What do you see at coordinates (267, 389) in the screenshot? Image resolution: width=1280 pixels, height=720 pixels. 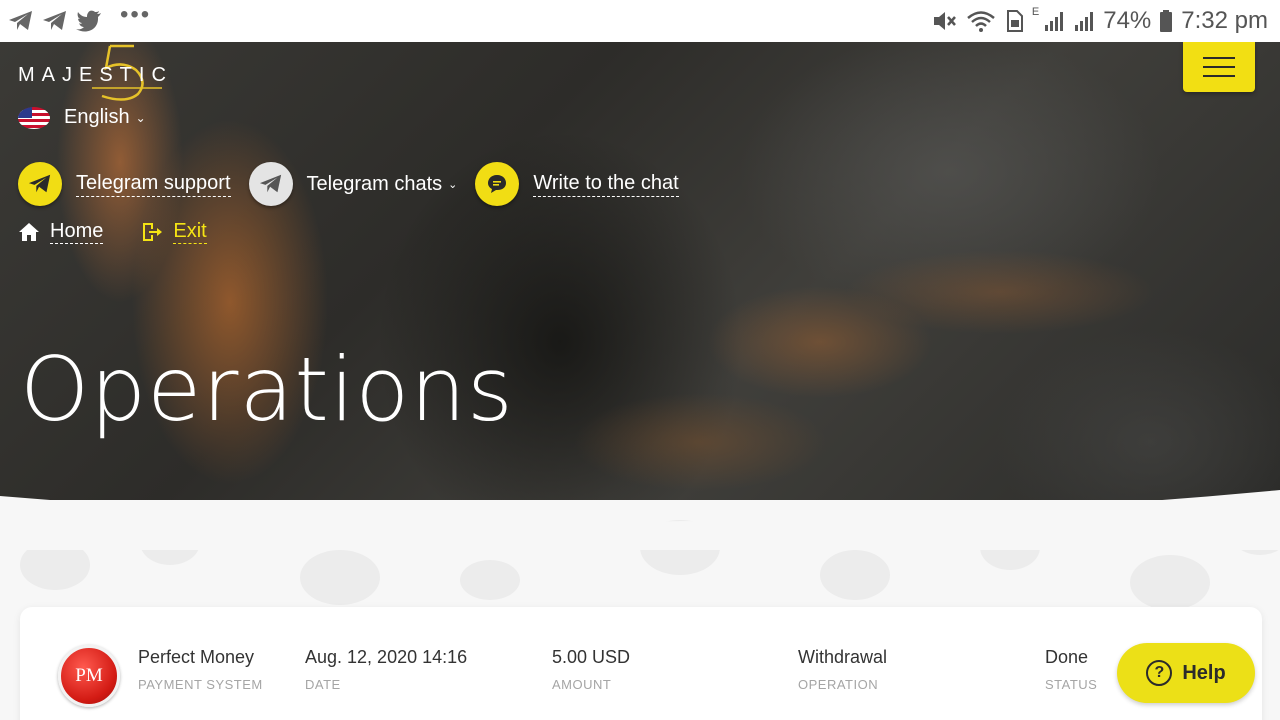 I see `page-title: Operations` at bounding box center [267, 389].